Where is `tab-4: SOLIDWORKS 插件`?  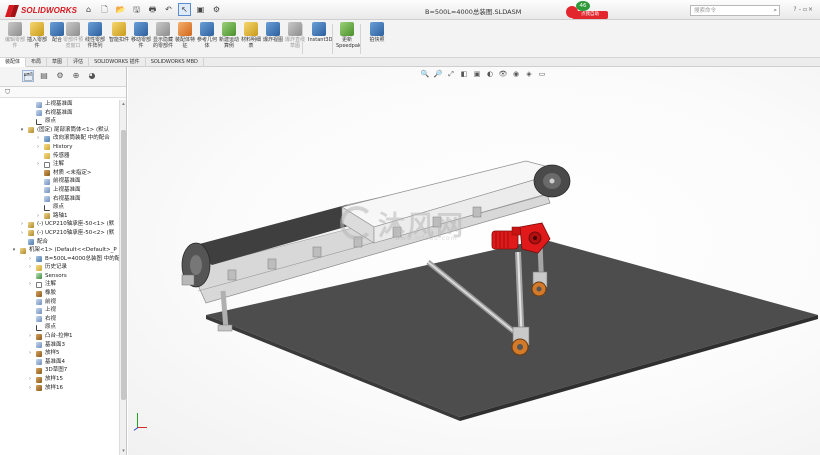 tab-4: SOLIDWORKS 插件 is located at coordinates (117, 62).